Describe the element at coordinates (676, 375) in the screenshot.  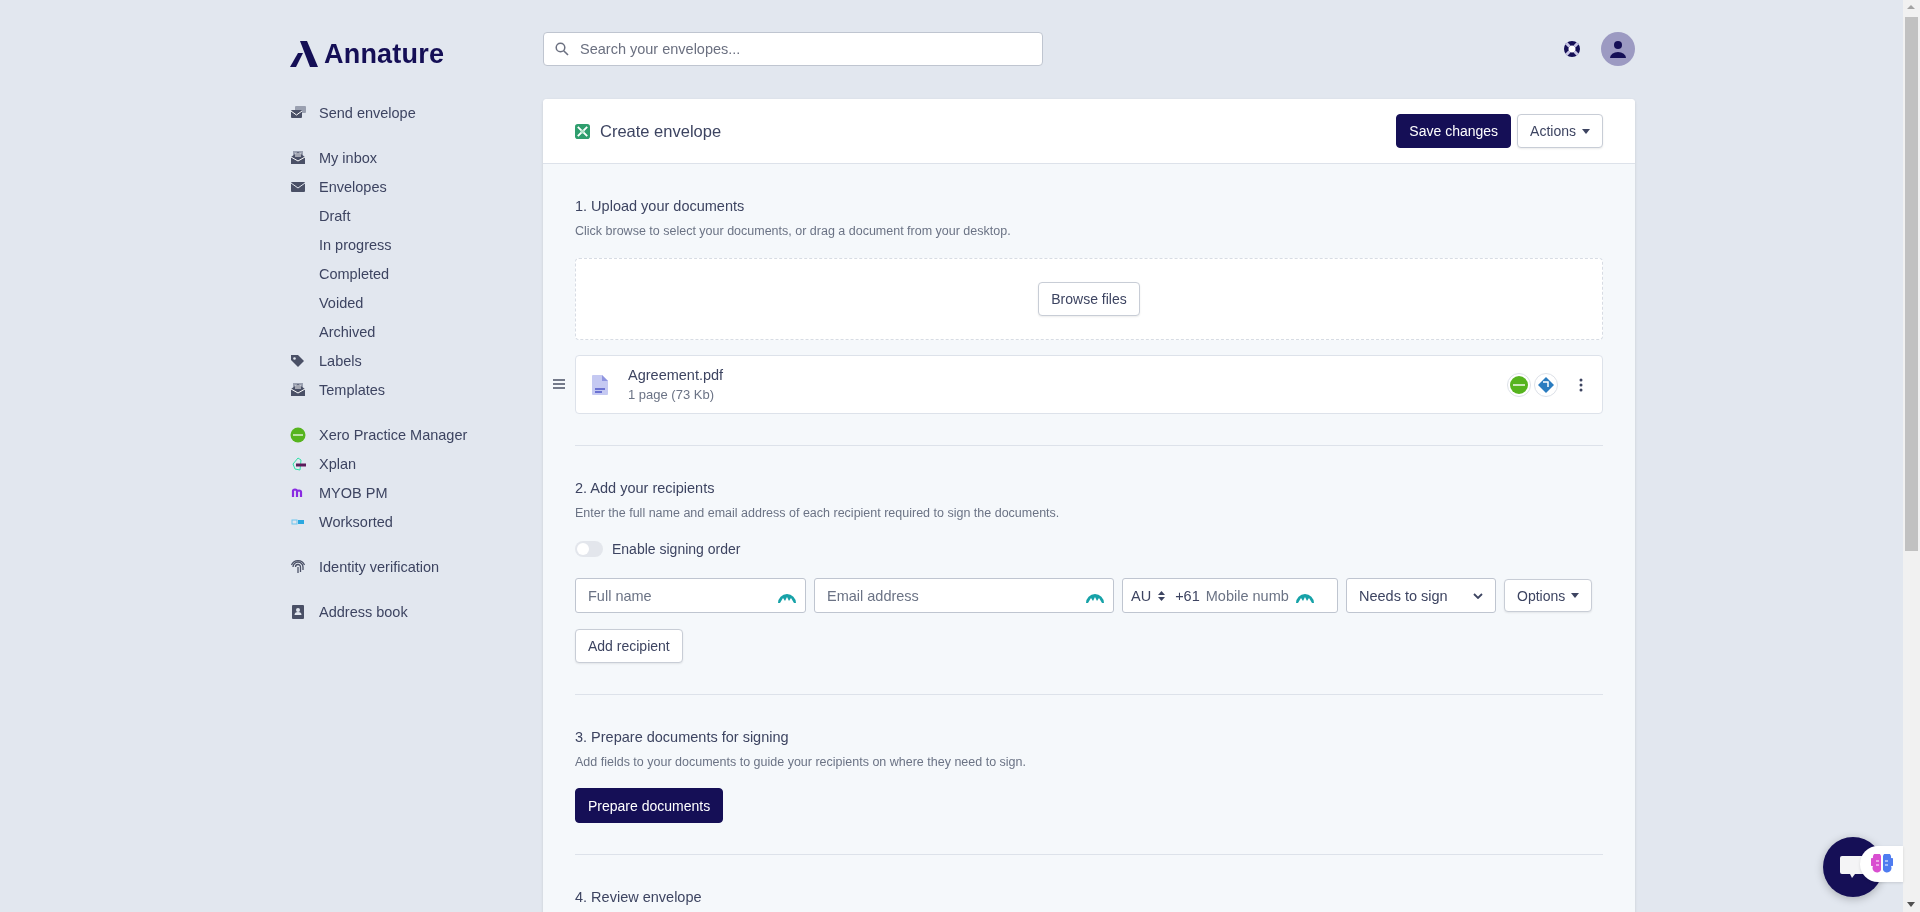
I see `file-name: Agreement.pdf` at that location.